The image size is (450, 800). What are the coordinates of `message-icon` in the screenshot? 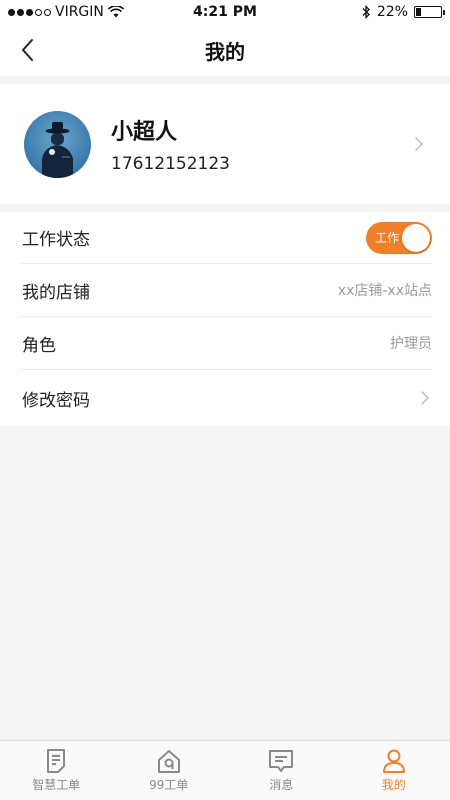 It's located at (281, 761).